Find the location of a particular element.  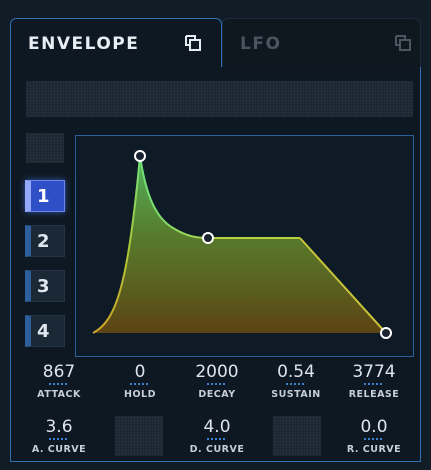

envelope-slot-label: 2 is located at coordinates (43, 241).